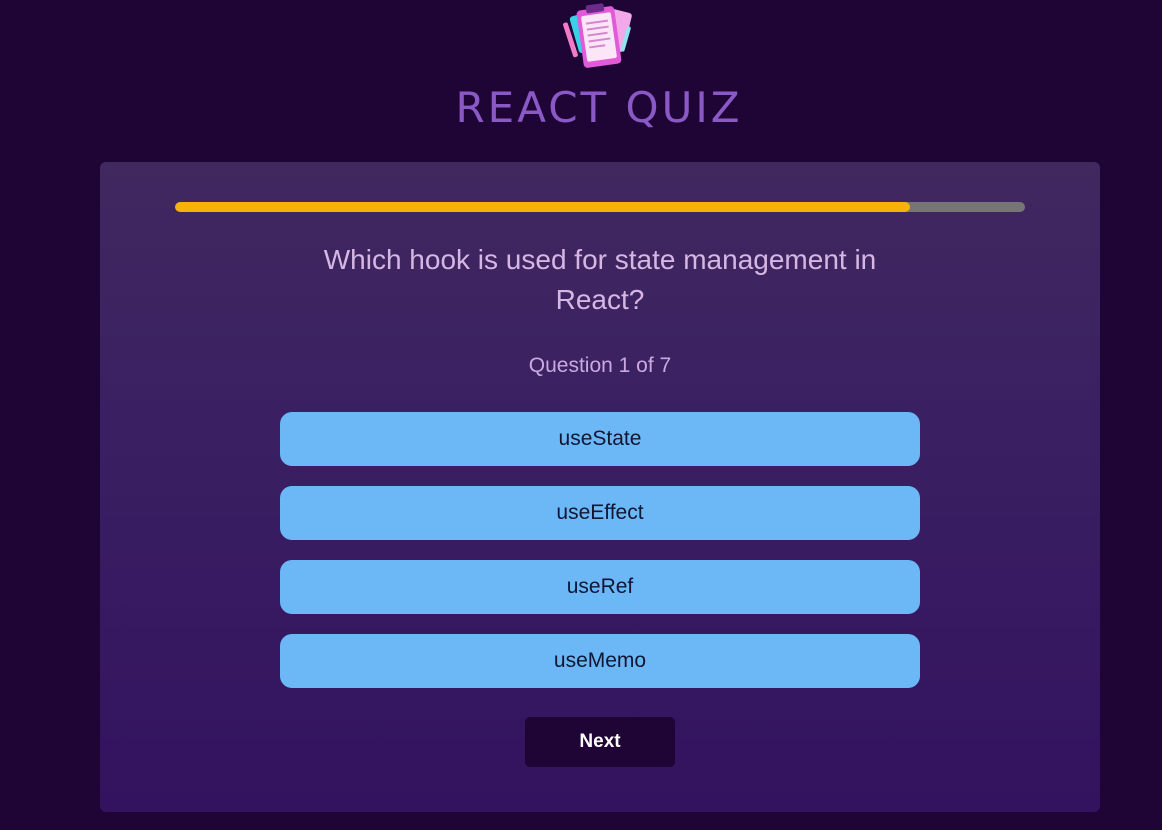 The height and width of the screenshot is (830, 1162). I want to click on answer-option: useState, so click(600, 439).